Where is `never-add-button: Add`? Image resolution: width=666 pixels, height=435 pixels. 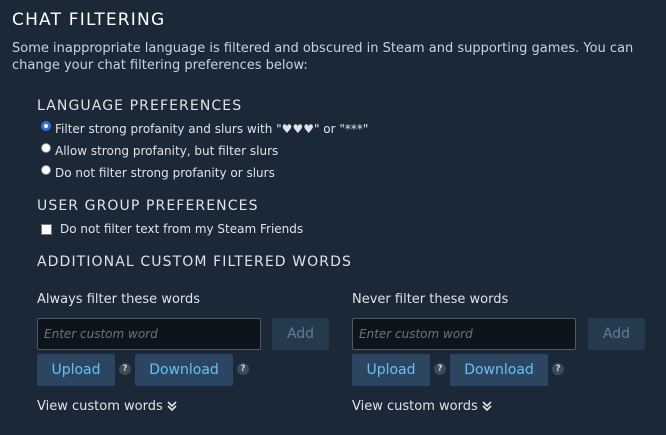 never-add-button: Add is located at coordinates (616, 334).